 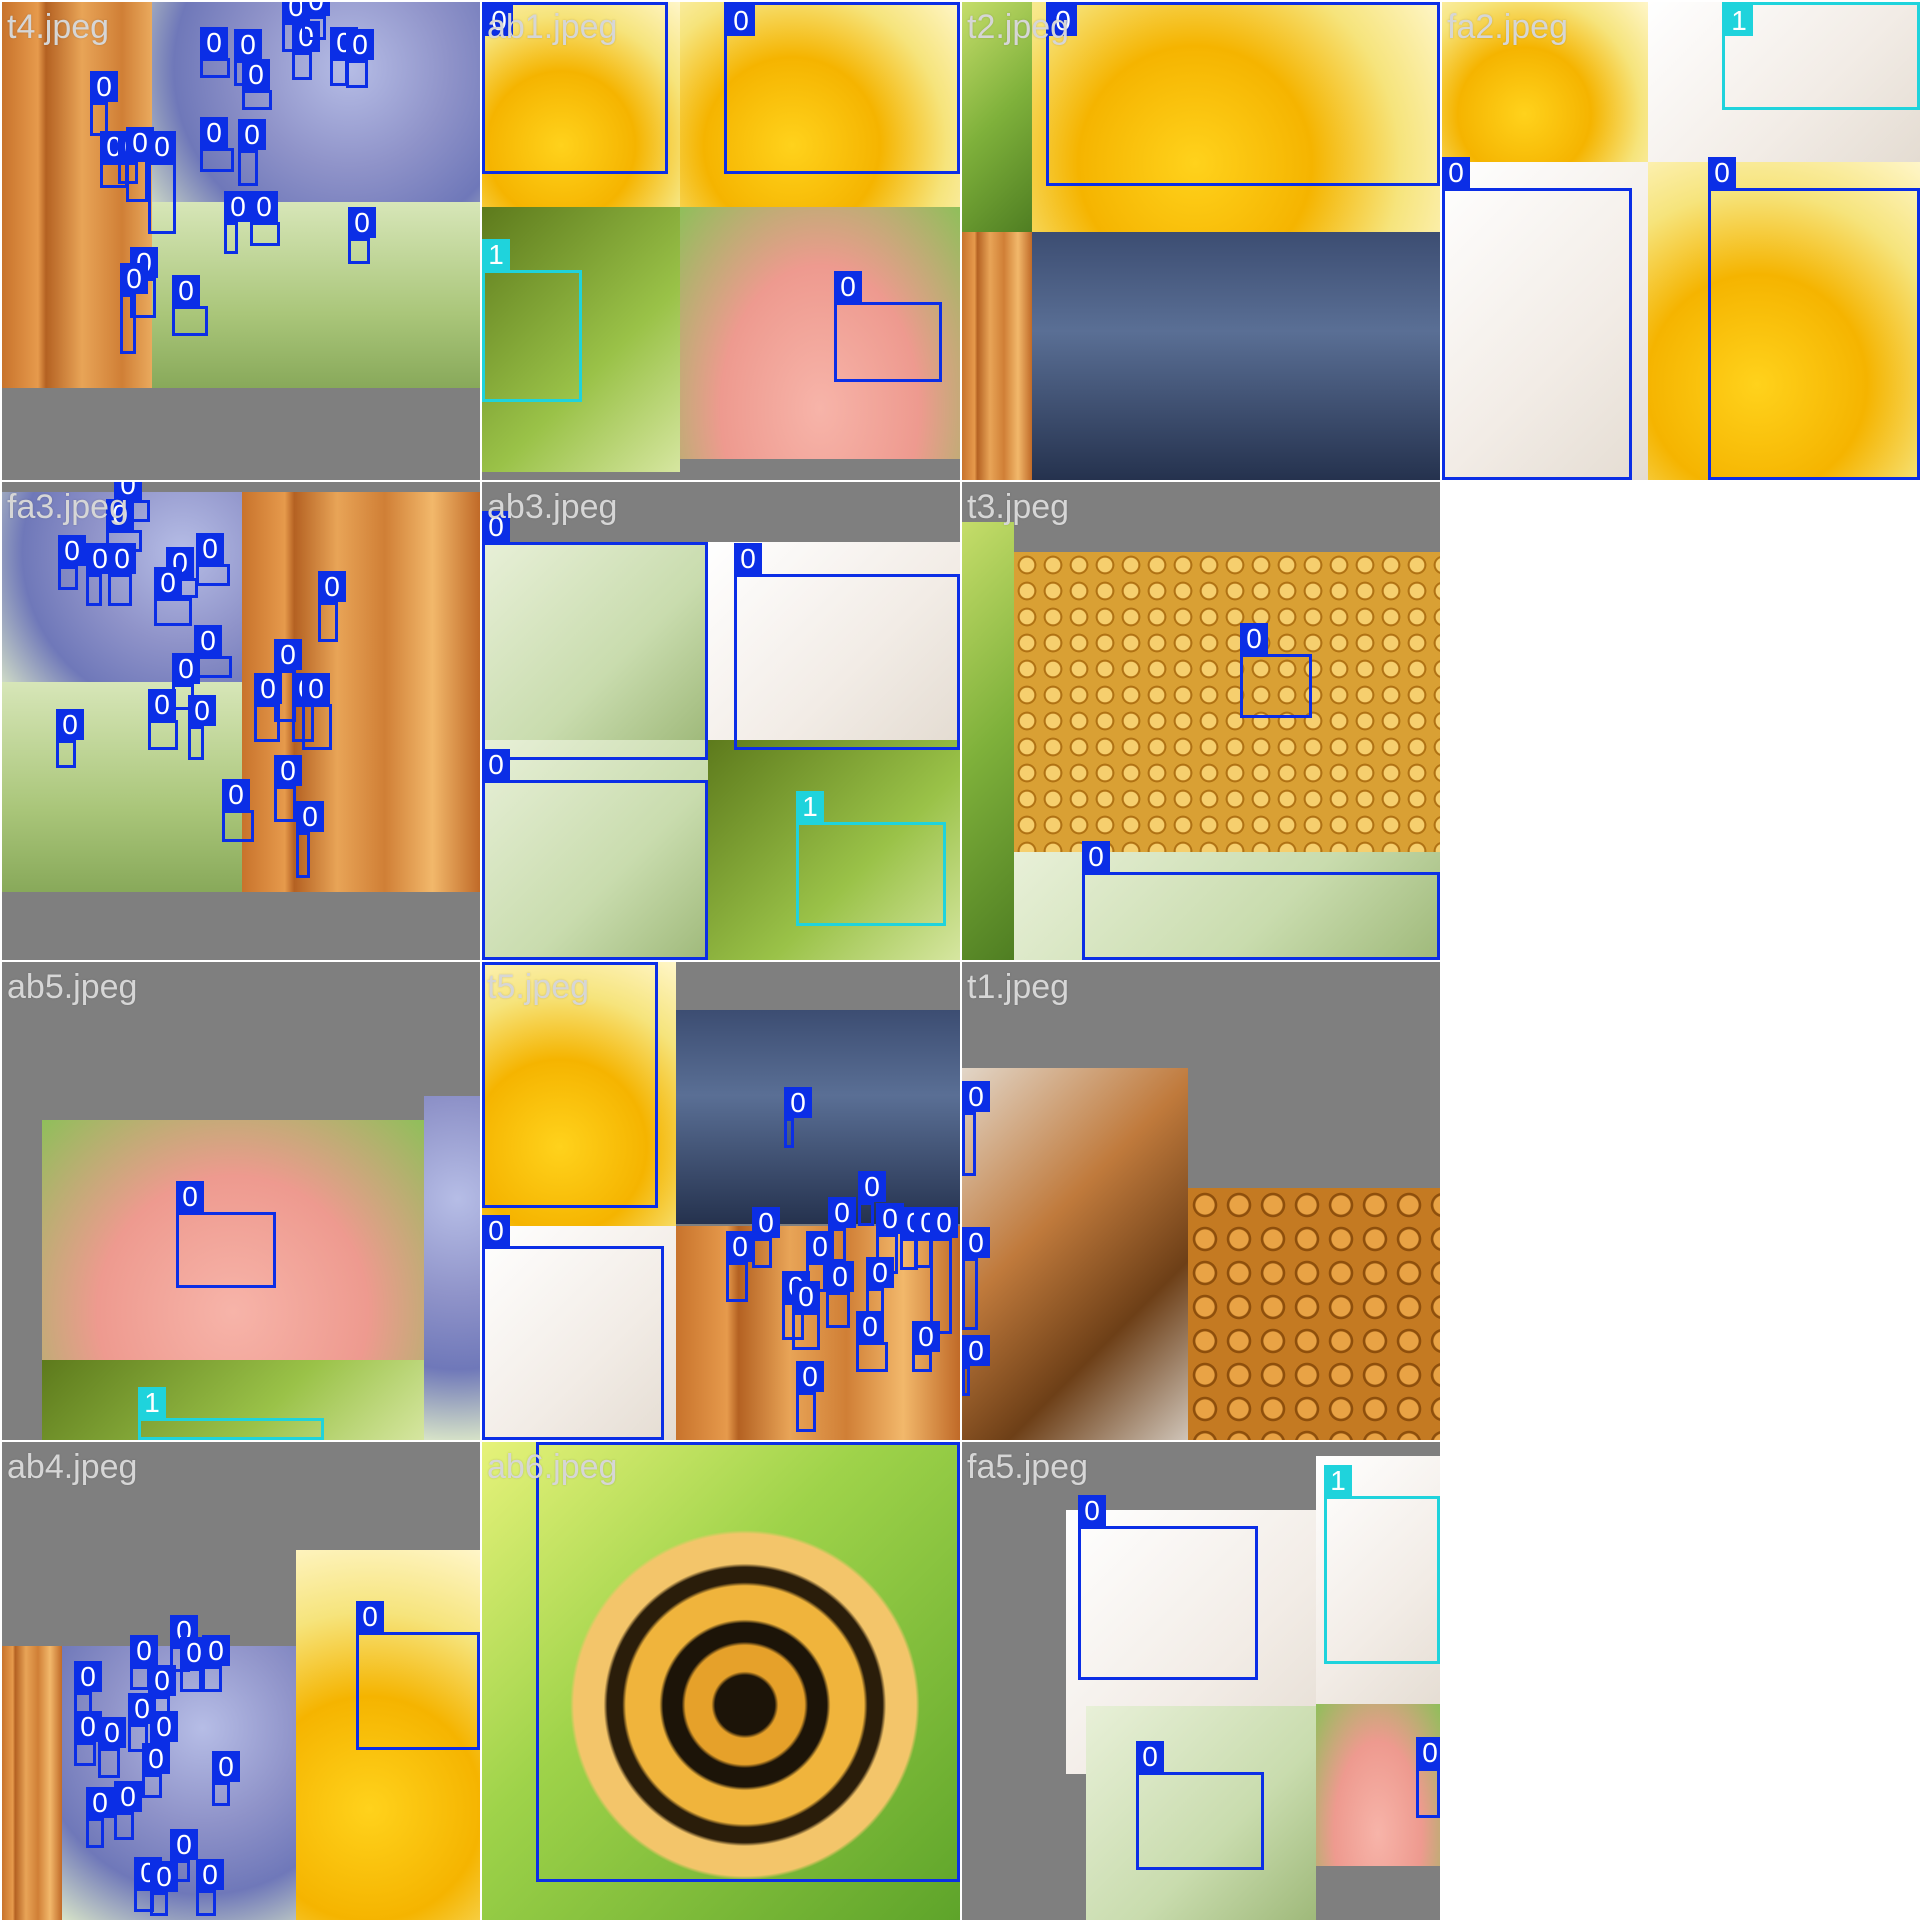 I want to click on tile-ab6: ab6.jpeg 0, so click(x=721, y=1681).